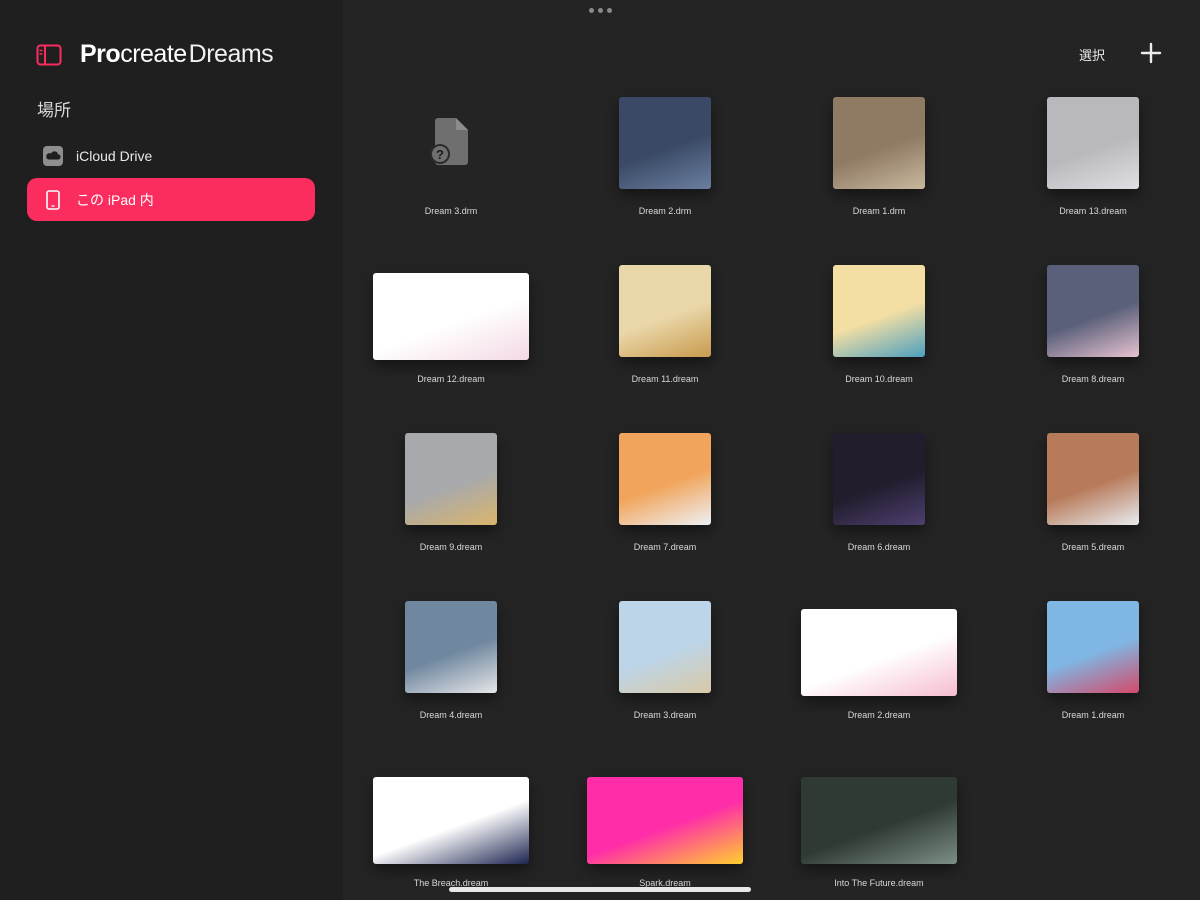  Describe the element at coordinates (53, 200) in the screenshot. I see `ipad-icon` at that location.